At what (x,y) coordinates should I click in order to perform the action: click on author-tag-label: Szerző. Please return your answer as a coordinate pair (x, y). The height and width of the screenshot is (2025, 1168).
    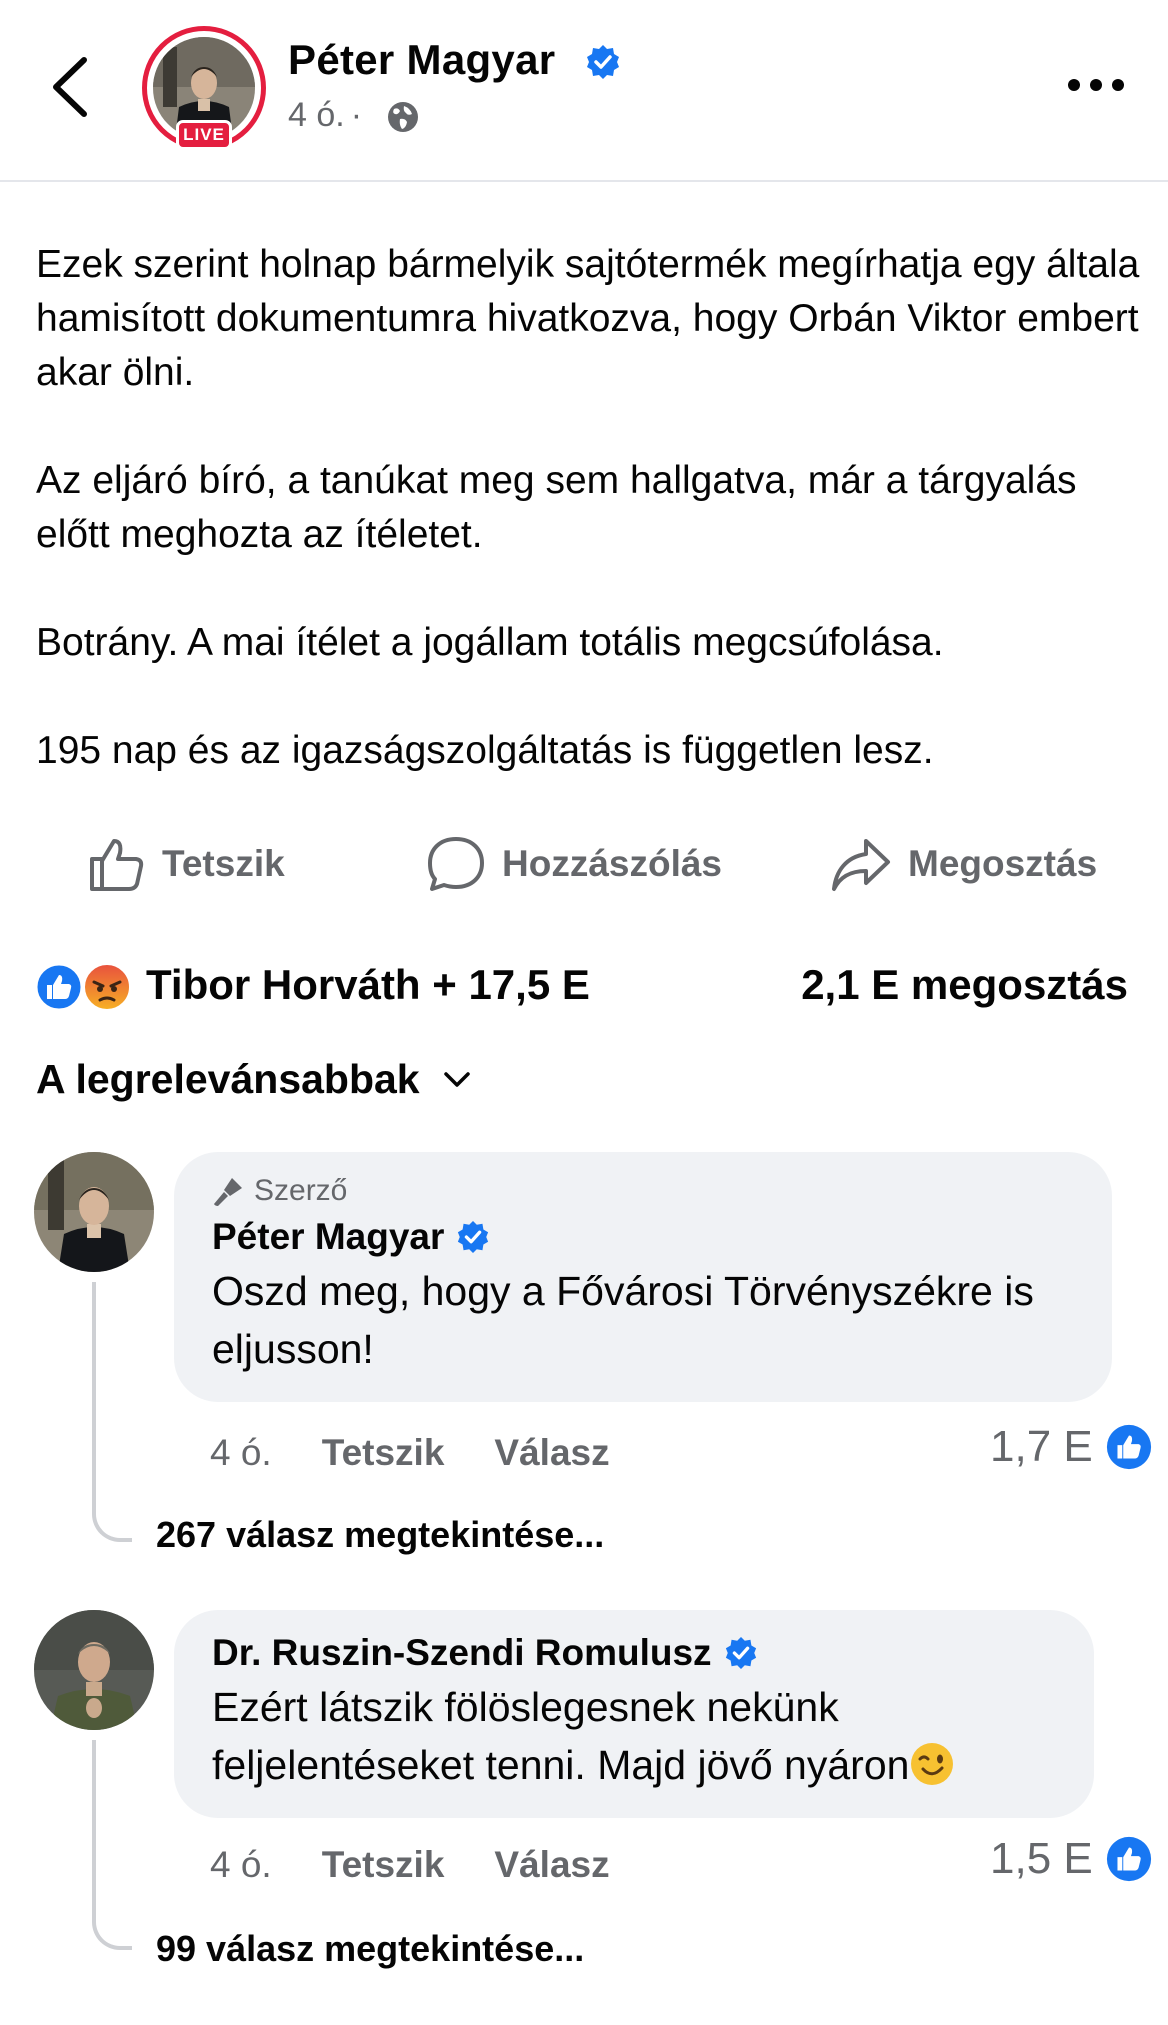
    Looking at the image, I should click on (301, 1190).